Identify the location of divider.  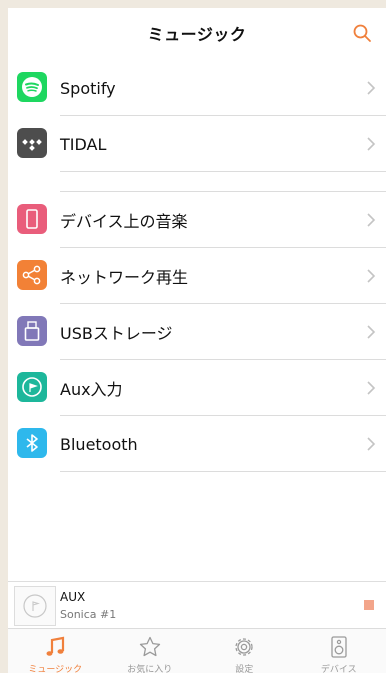
(223, 471).